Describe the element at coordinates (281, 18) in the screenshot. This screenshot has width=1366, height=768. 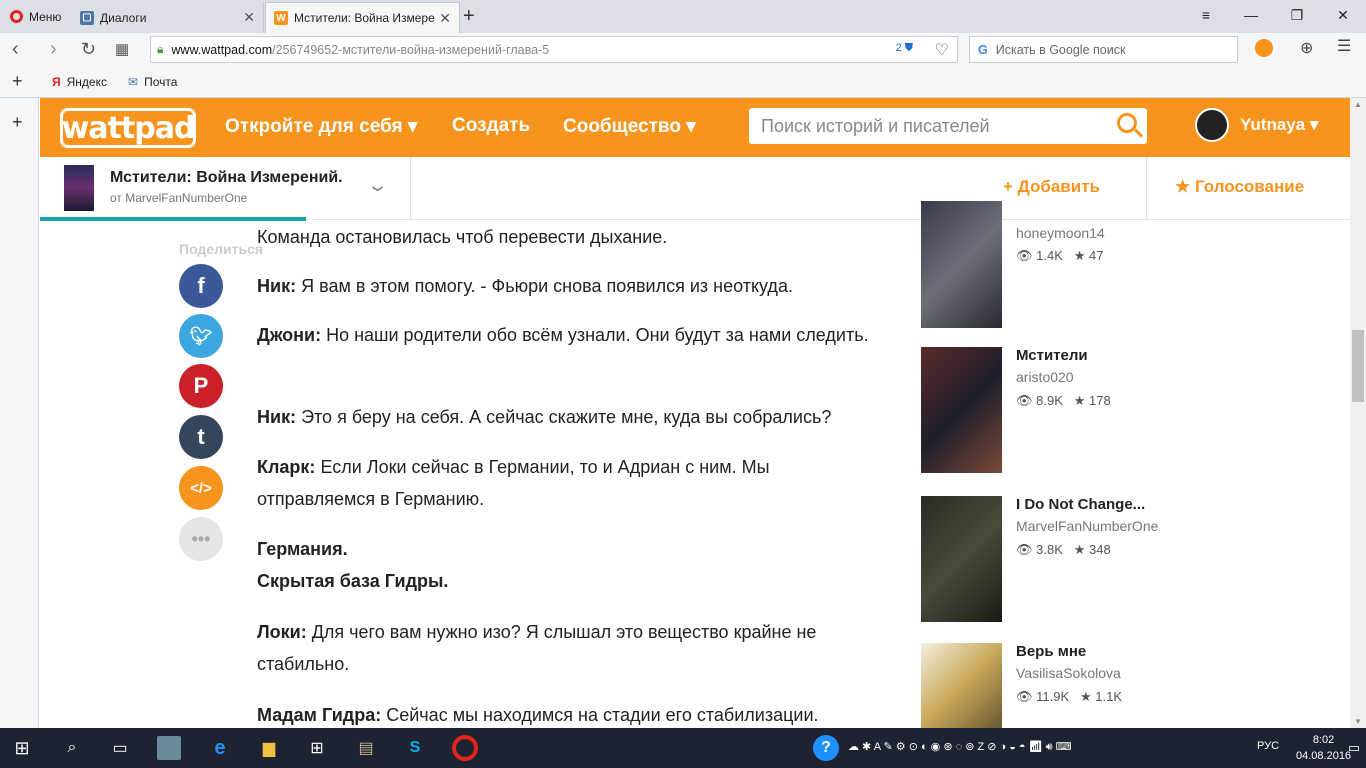
I see `wattpad-tab-icon: W` at that location.